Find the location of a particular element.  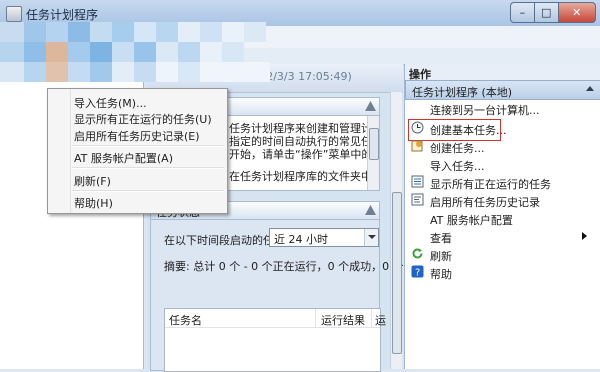

overview-line: 开始，请单击“操作”菜单中的 is located at coordinates (301, 154).